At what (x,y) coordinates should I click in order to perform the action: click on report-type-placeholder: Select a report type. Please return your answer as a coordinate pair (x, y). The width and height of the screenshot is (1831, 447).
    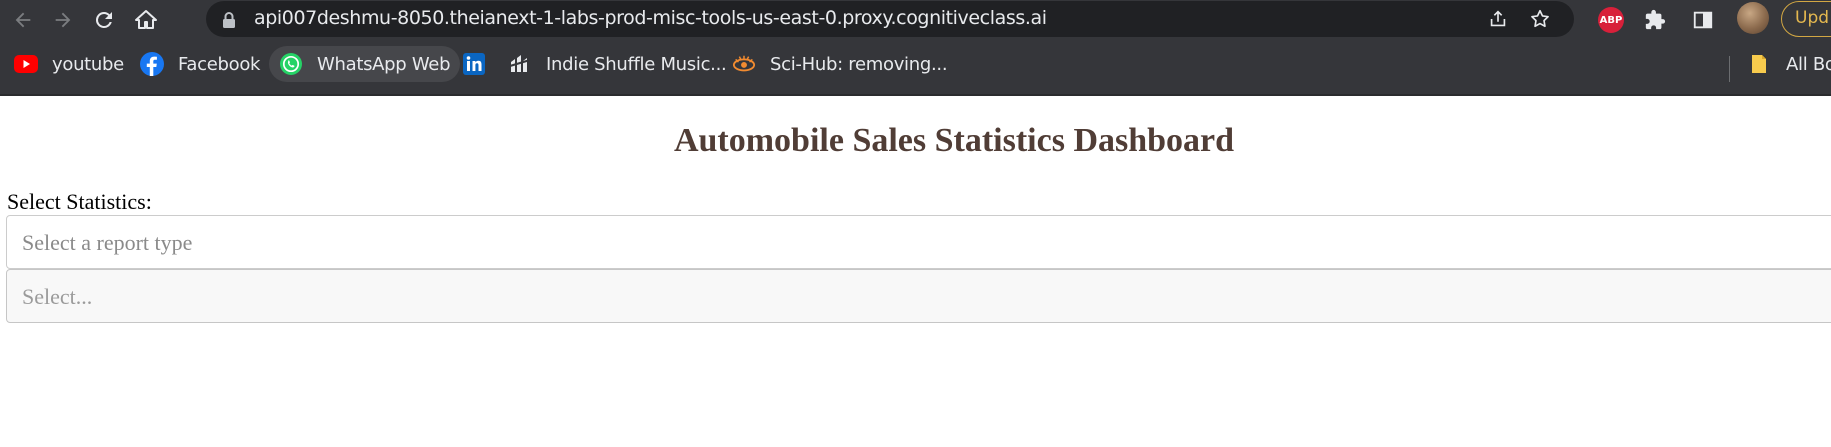
    Looking at the image, I should click on (107, 242).